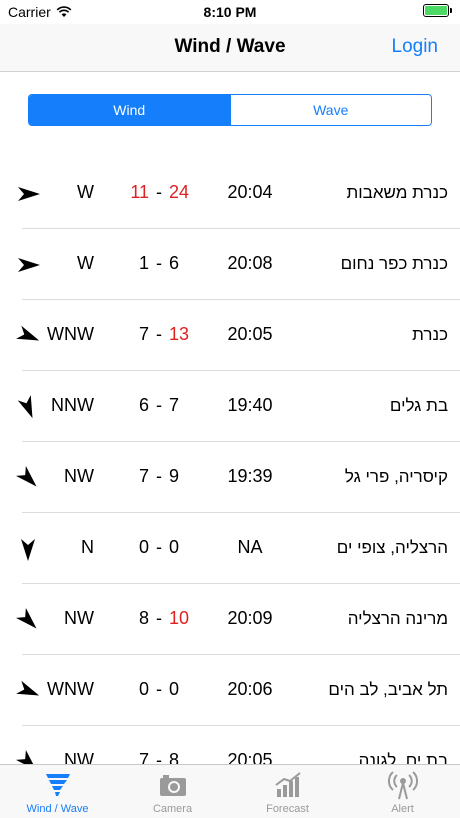  Describe the element at coordinates (179, 334) in the screenshot. I see `wind-speed-high: 13` at that location.